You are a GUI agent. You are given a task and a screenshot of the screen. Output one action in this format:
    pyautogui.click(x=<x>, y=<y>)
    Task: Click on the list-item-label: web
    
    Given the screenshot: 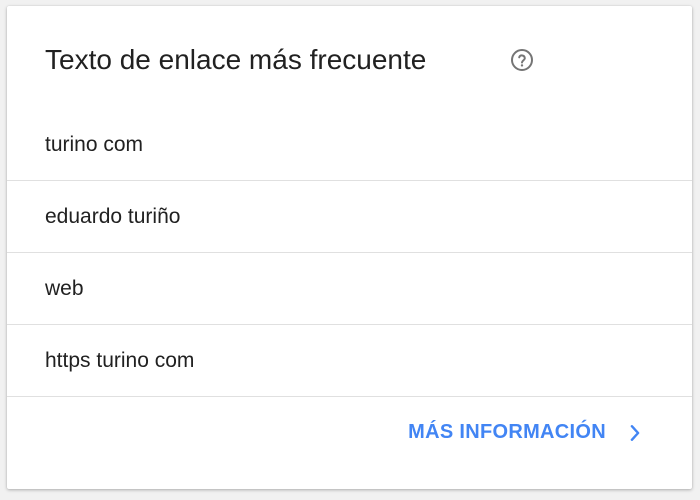 What is the action you would take?
    pyautogui.click(x=64, y=288)
    